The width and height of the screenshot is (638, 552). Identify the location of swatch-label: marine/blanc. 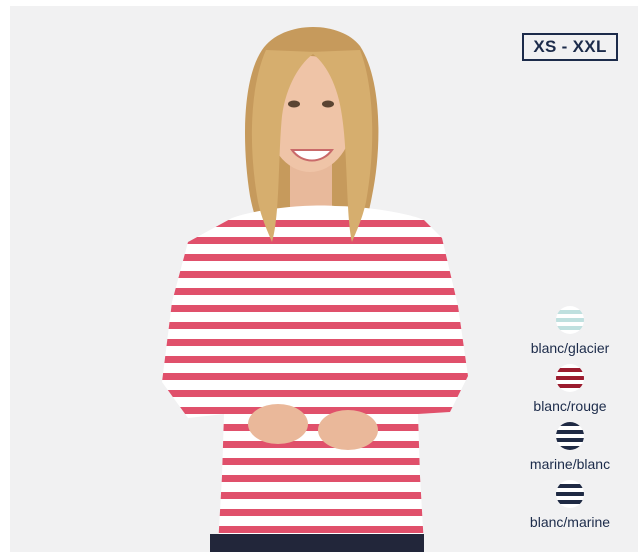
(570, 464).